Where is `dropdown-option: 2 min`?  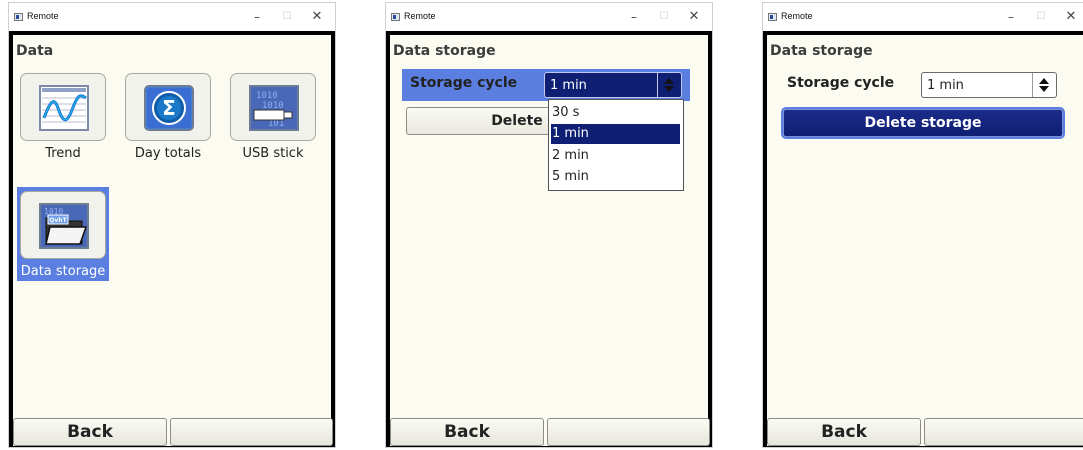
dropdown-option: 2 min is located at coordinates (615, 156).